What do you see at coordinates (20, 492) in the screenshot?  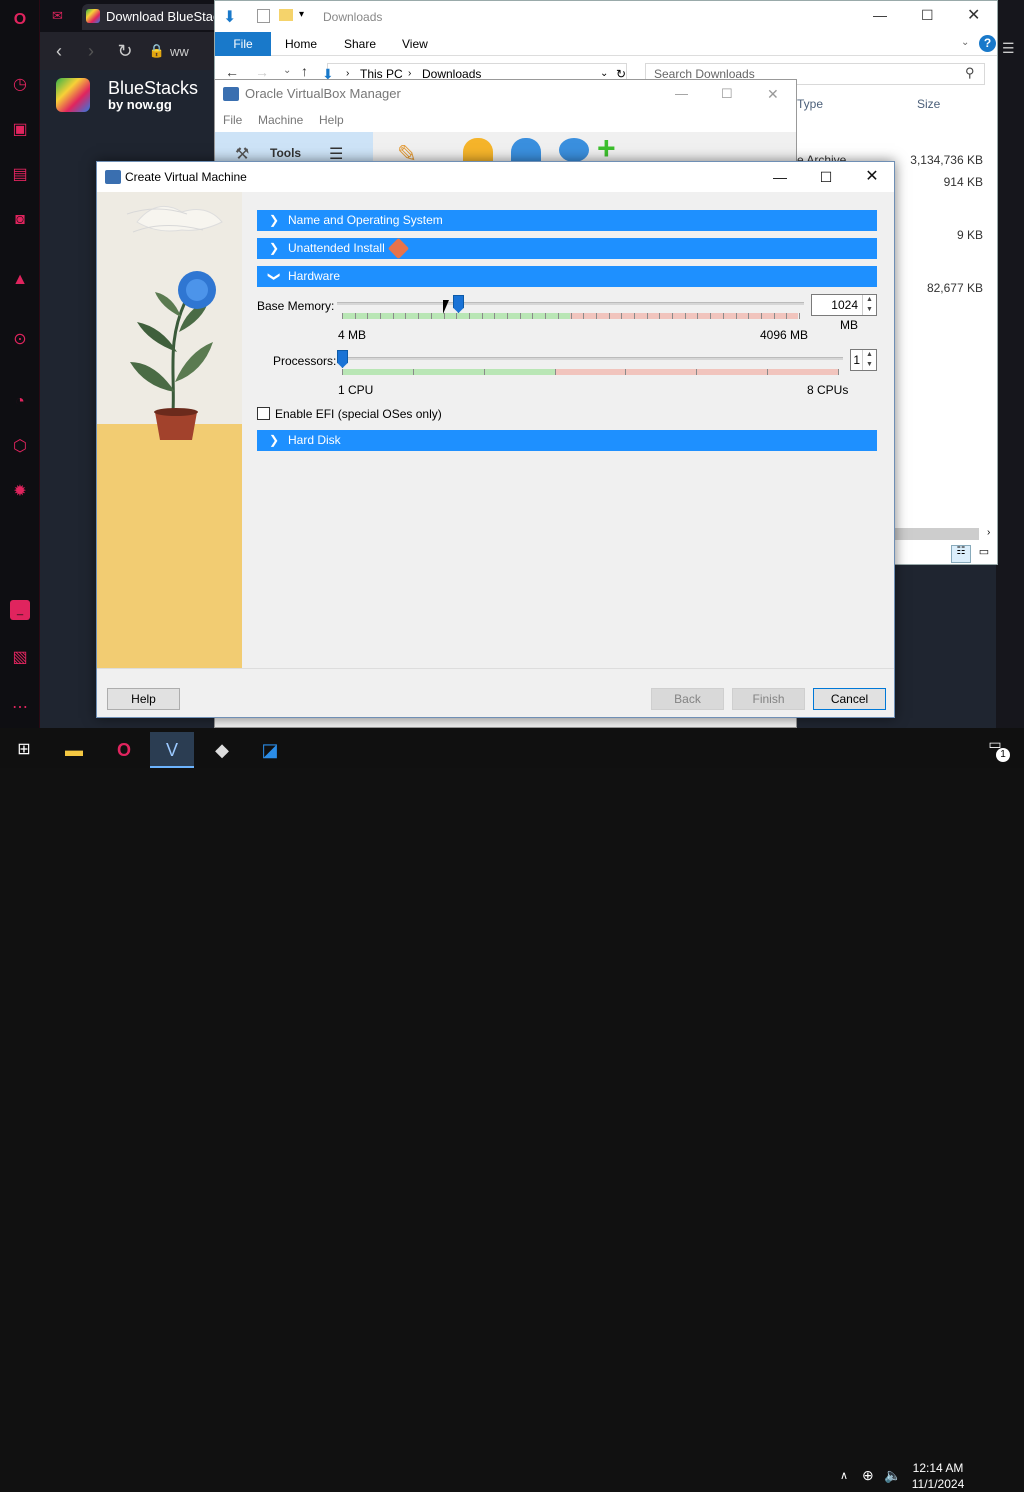 I see `settings-gear-icon: ✹` at bounding box center [20, 492].